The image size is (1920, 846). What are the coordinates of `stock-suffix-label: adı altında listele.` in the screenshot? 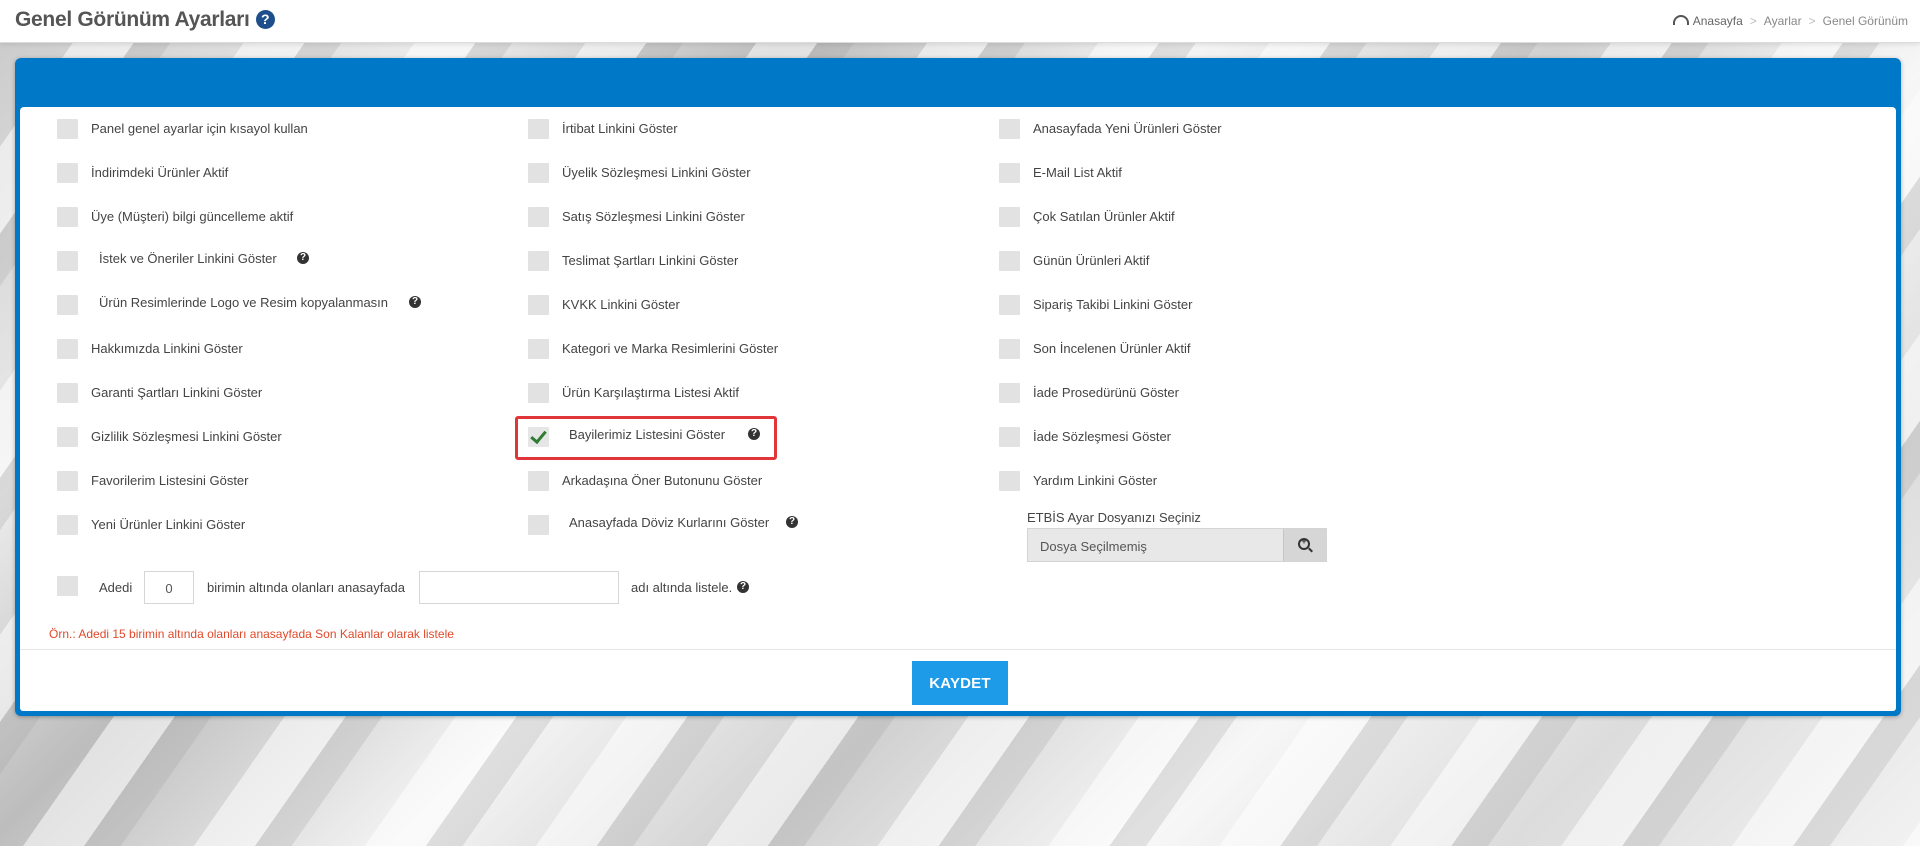 It's located at (681, 587).